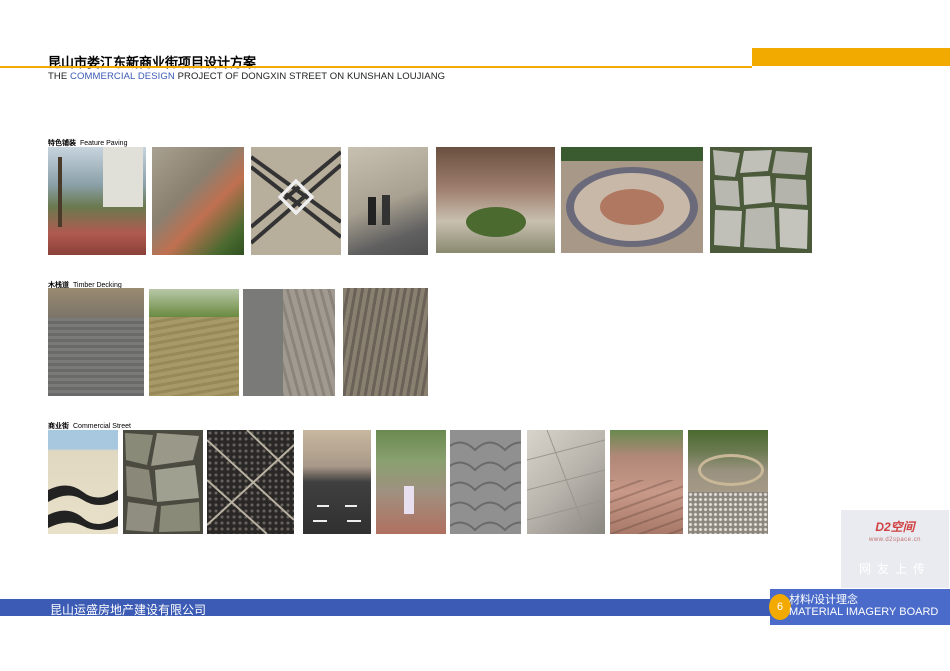  Describe the element at coordinates (864, 612) in the screenshot. I see `footer-section-en: MATERIAL IMAGERY BOARD` at that location.